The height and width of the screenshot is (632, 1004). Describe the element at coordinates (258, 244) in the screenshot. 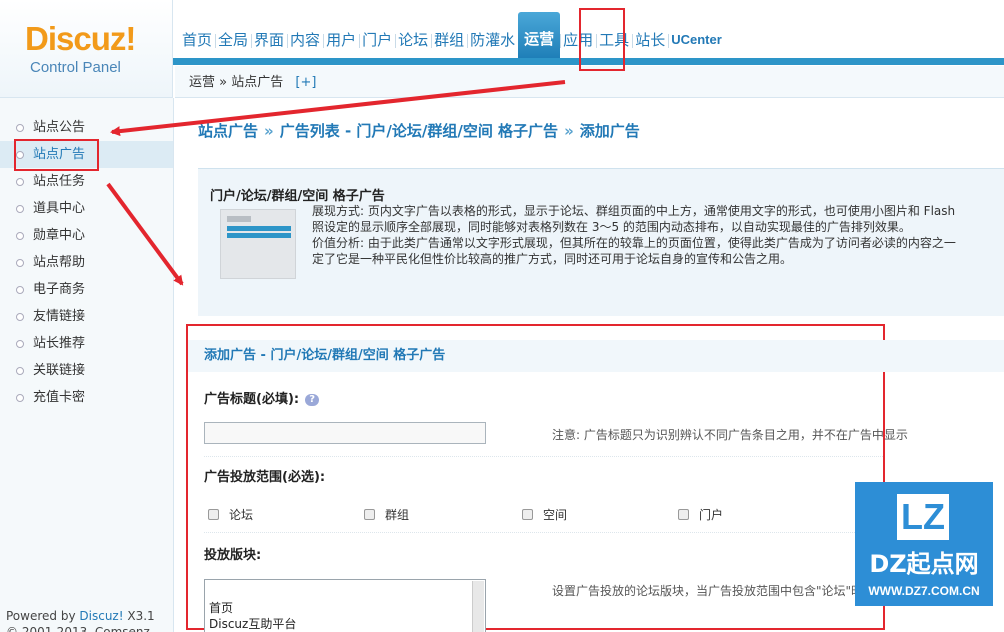

I see `ad-preview-thumbnail` at that location.